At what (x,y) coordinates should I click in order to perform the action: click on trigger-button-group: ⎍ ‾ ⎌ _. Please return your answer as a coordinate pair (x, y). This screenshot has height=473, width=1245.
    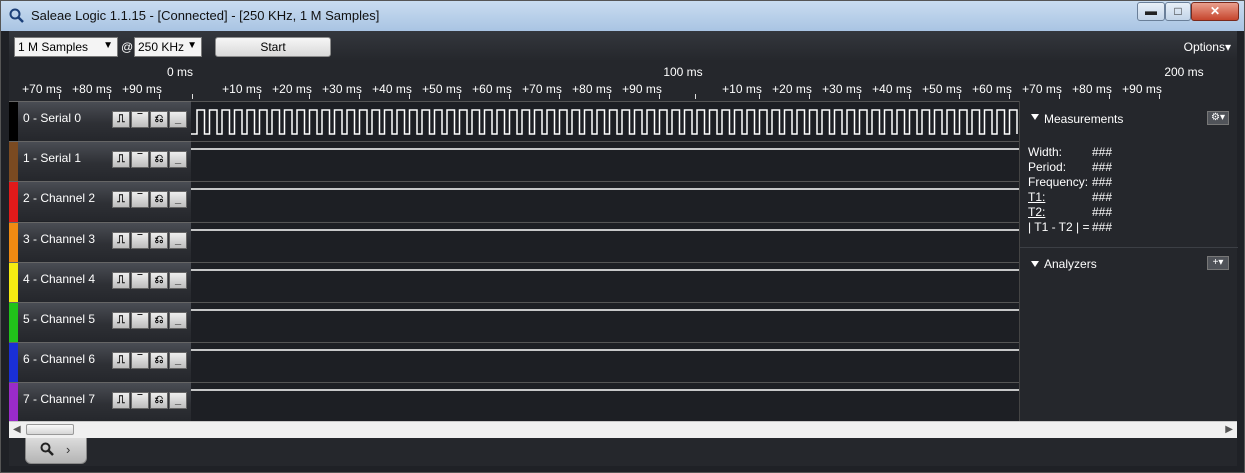
    Looking at the image, I should click on (150, 241).